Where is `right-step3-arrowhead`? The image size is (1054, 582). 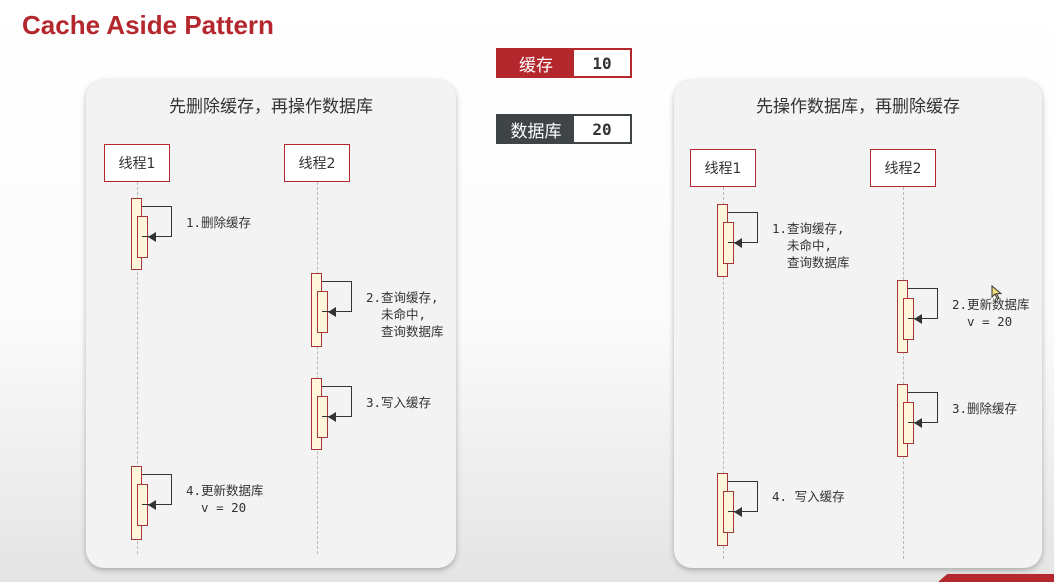 right-step3-arrowhead is located at coordinates (918, 423).